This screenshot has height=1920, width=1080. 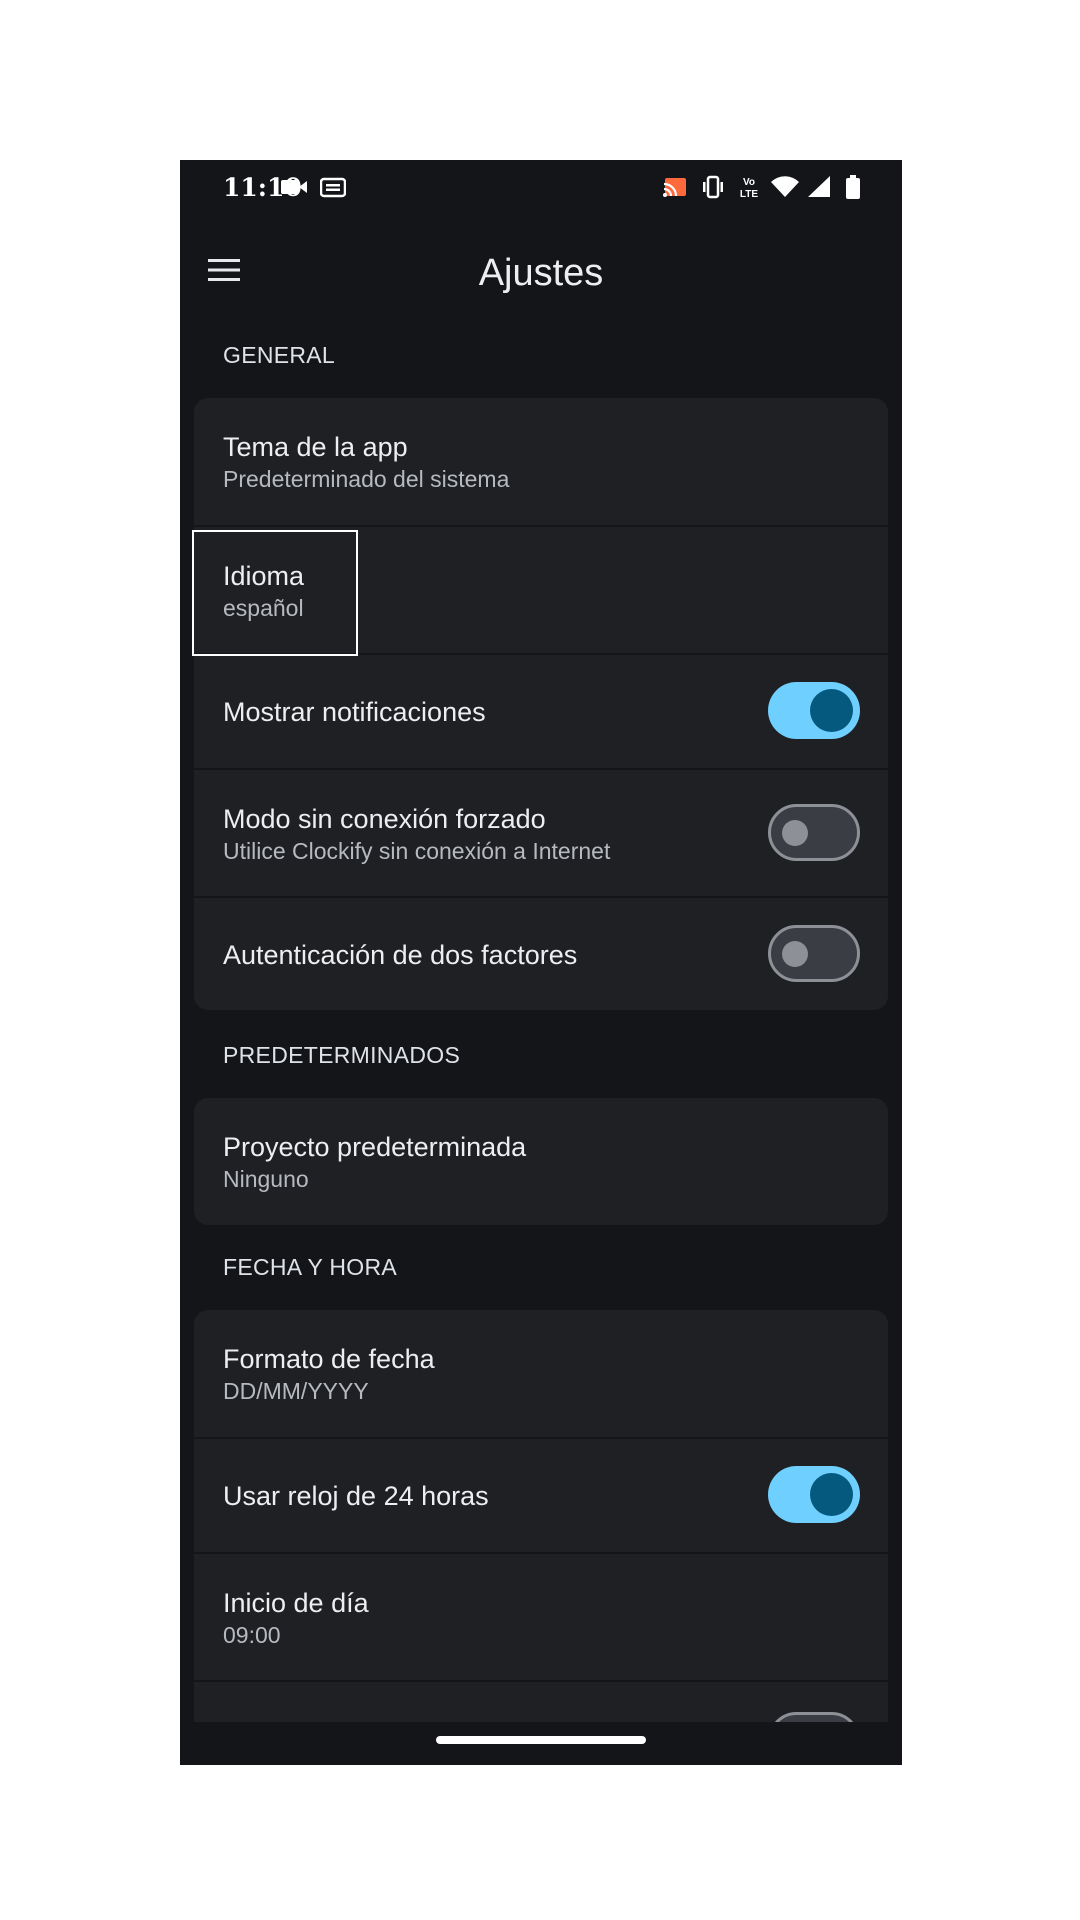 I want to click on section-header-datetime: FECHA Y HORA, so click(x=310, y=1267).